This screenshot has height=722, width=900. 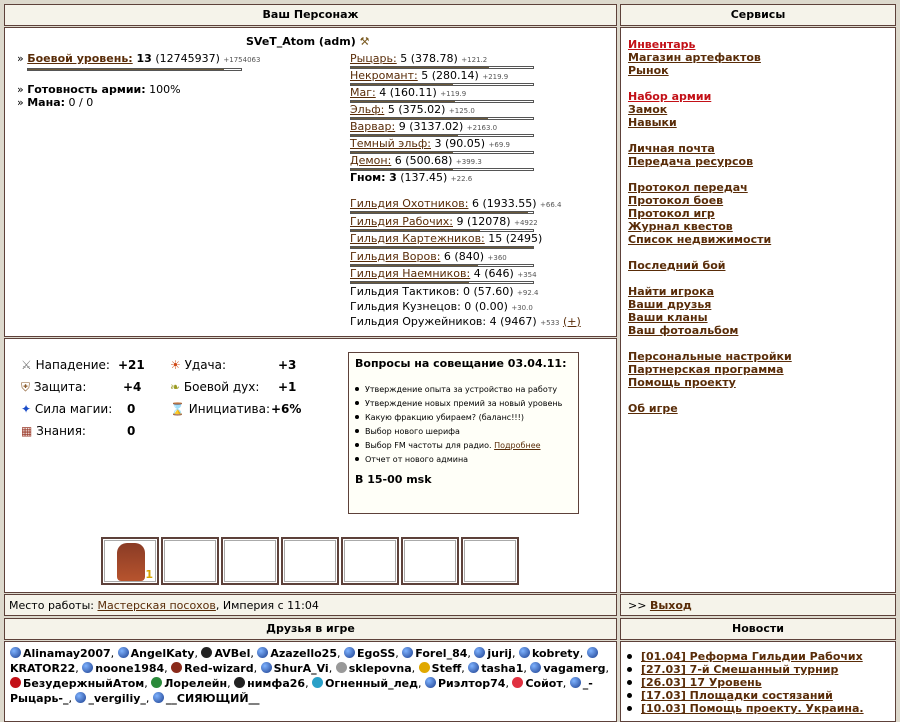 What do you see at coordinates (477, 273) in the screenshot?
I see `guild-level: 4` at bounding box center [477, 273].